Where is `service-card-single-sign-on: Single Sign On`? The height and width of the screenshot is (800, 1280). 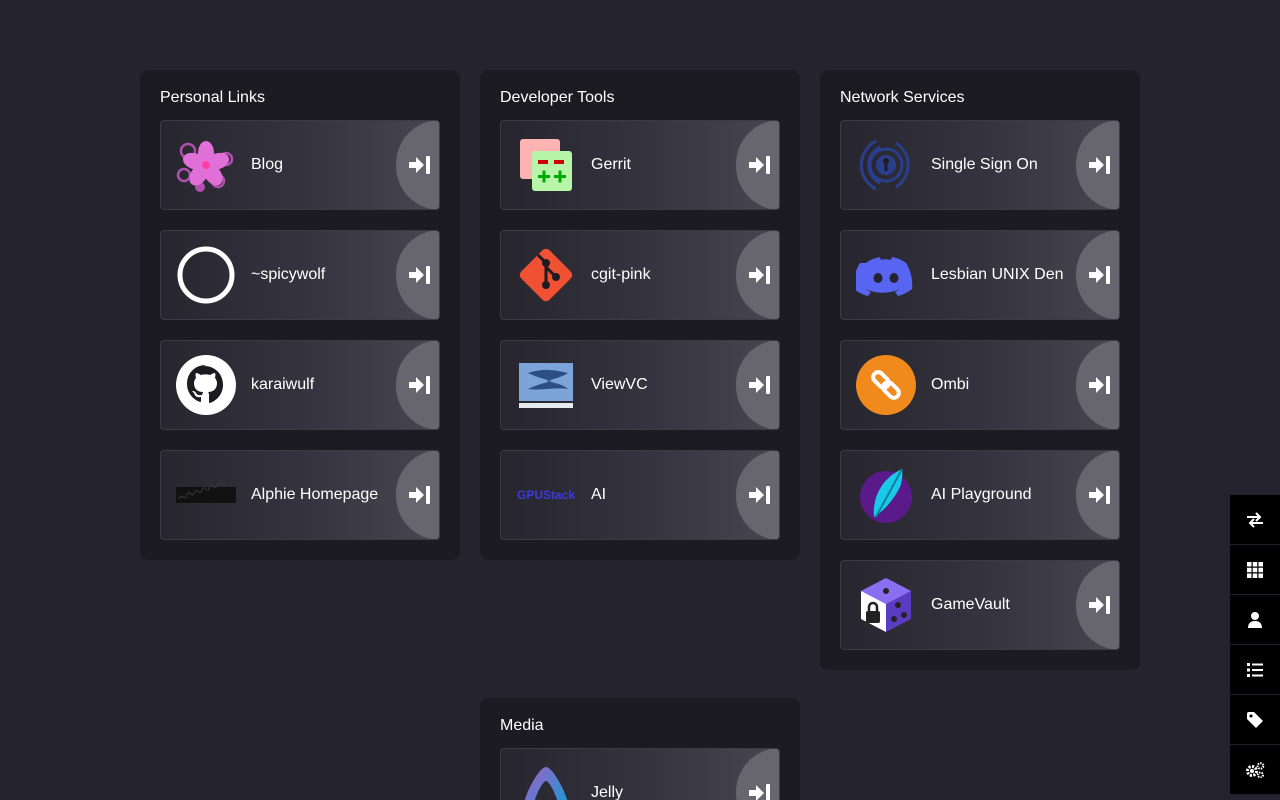
service-card-single-sign-on: Single Sign On is located at coordinates (980, 165).